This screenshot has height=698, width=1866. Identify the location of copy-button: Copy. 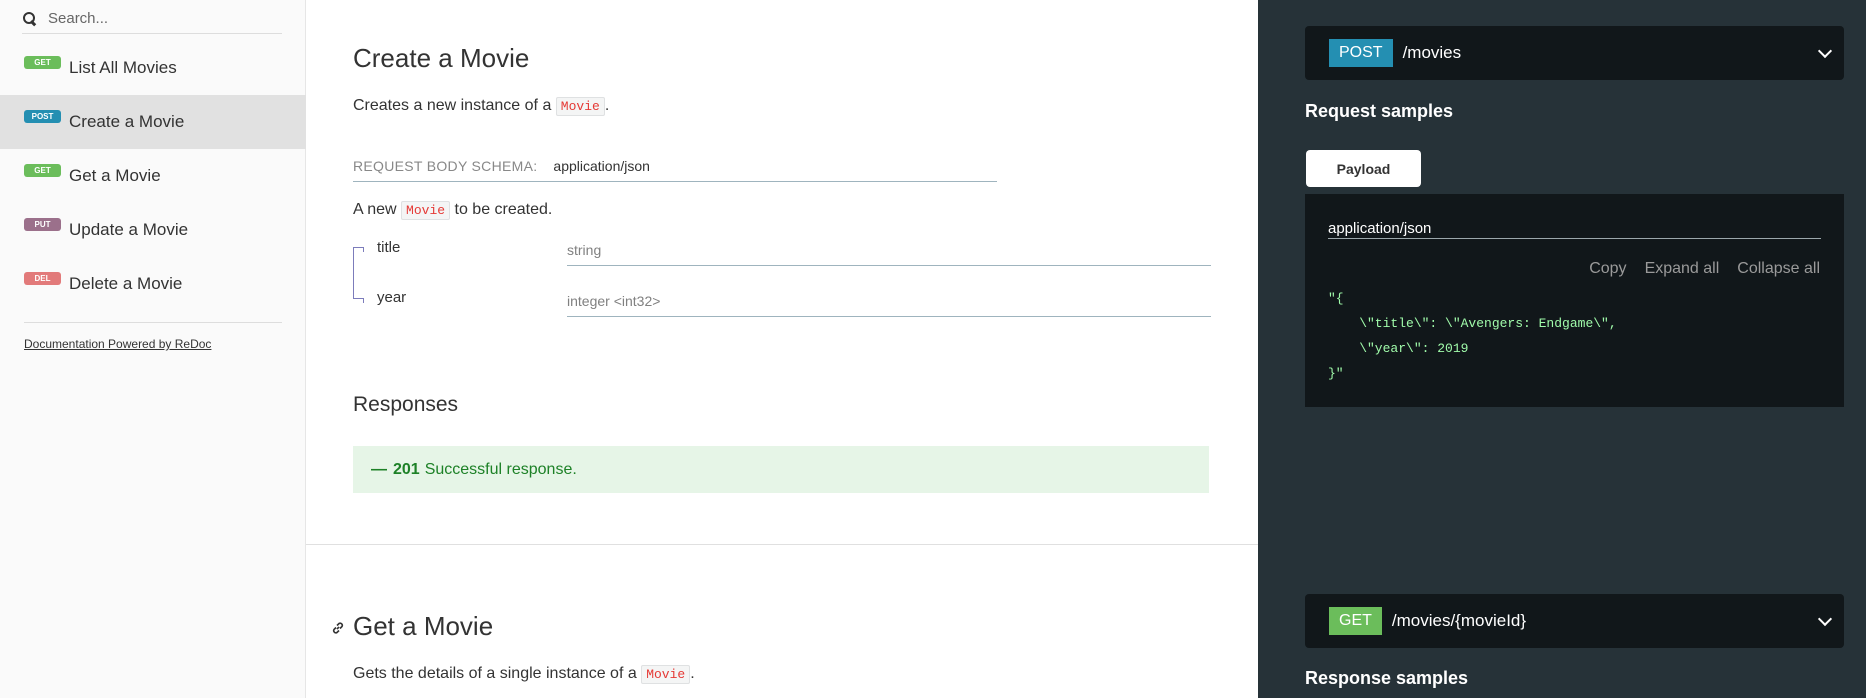
(1607, 269).